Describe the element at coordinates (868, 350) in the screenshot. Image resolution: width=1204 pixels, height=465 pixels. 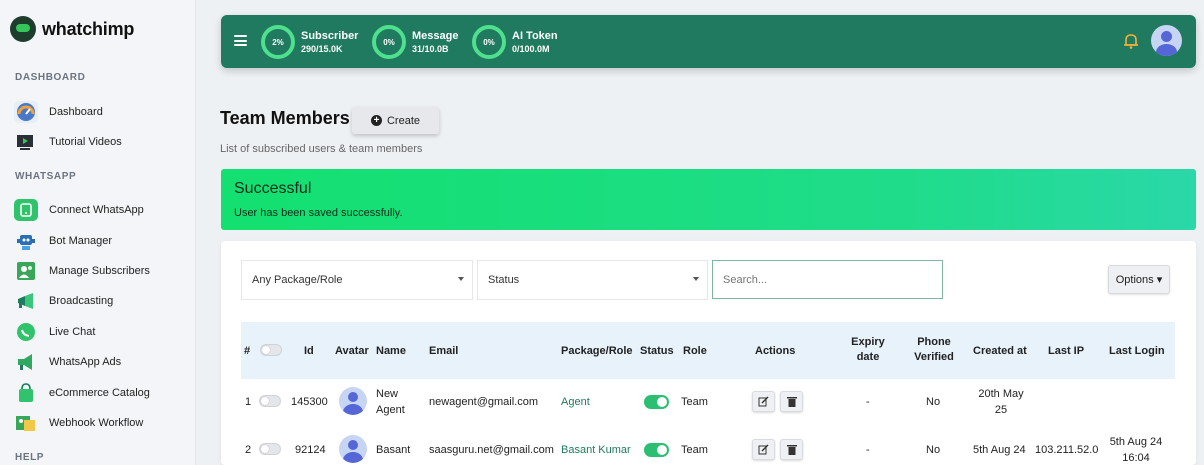
I see `header-expiry-date: Expiry date` at that location.